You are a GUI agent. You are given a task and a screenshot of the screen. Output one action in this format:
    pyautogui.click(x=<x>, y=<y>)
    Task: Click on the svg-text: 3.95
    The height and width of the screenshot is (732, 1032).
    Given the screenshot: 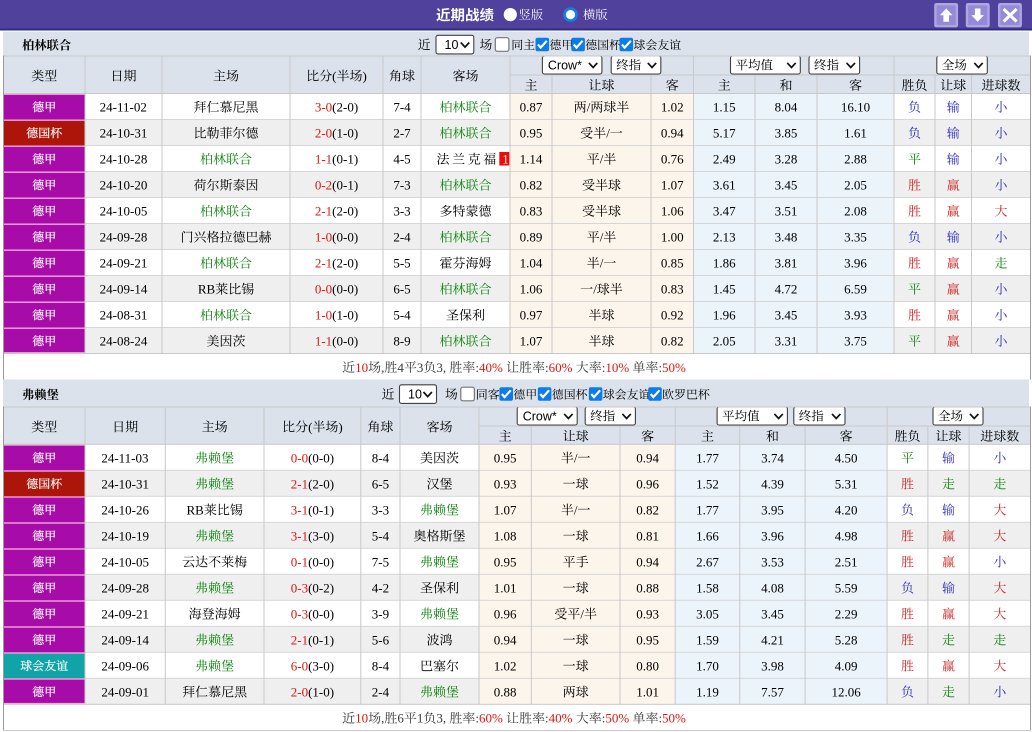 What is the action you would take?
    pyautogui.click(x=772, y=510)
    